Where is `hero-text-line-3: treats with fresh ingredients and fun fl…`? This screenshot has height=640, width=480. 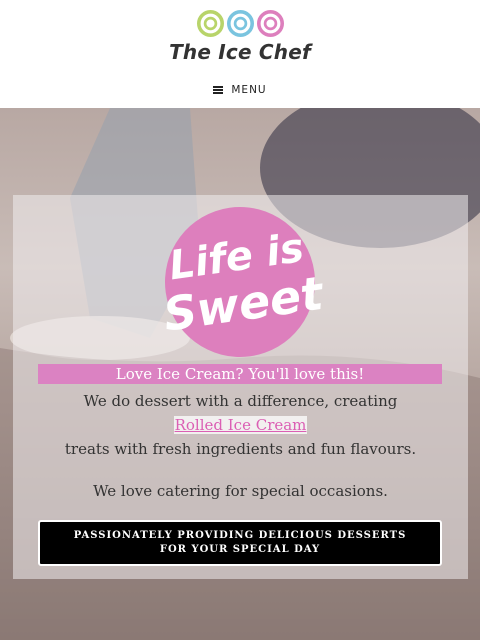 hero-text-line-3: treats with fresh ingredients and fun fl… is located at coordinates (240, 449).